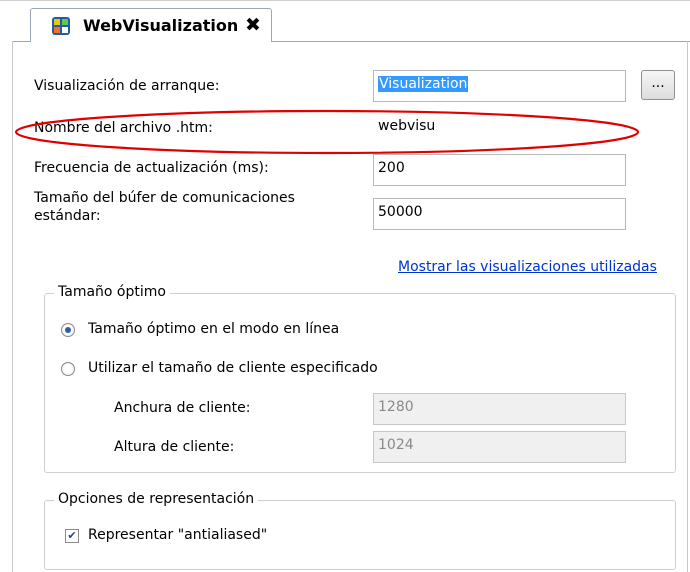 Image resolution: width=690 pixels, height=572 pixels. I want to click on radio-online, so click(68, 330).